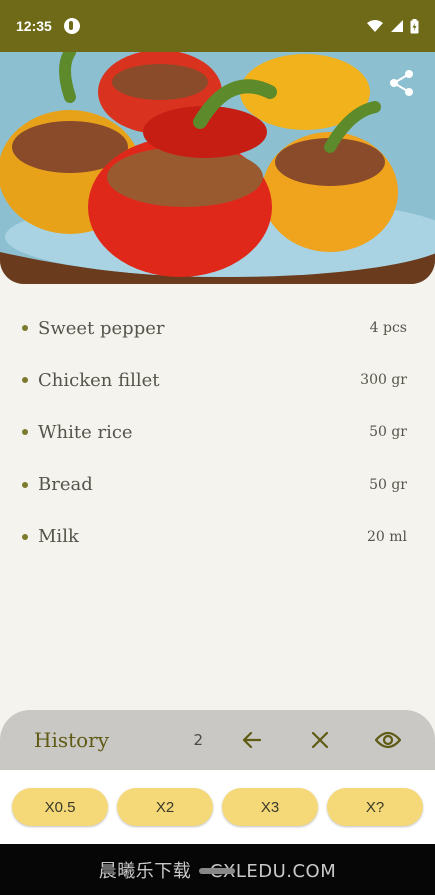 Image resolution: width=435 pixels, height=895 pixels. I want to click on multiplier-row: X0.5 X2 X3 X?, so click(217, 807).